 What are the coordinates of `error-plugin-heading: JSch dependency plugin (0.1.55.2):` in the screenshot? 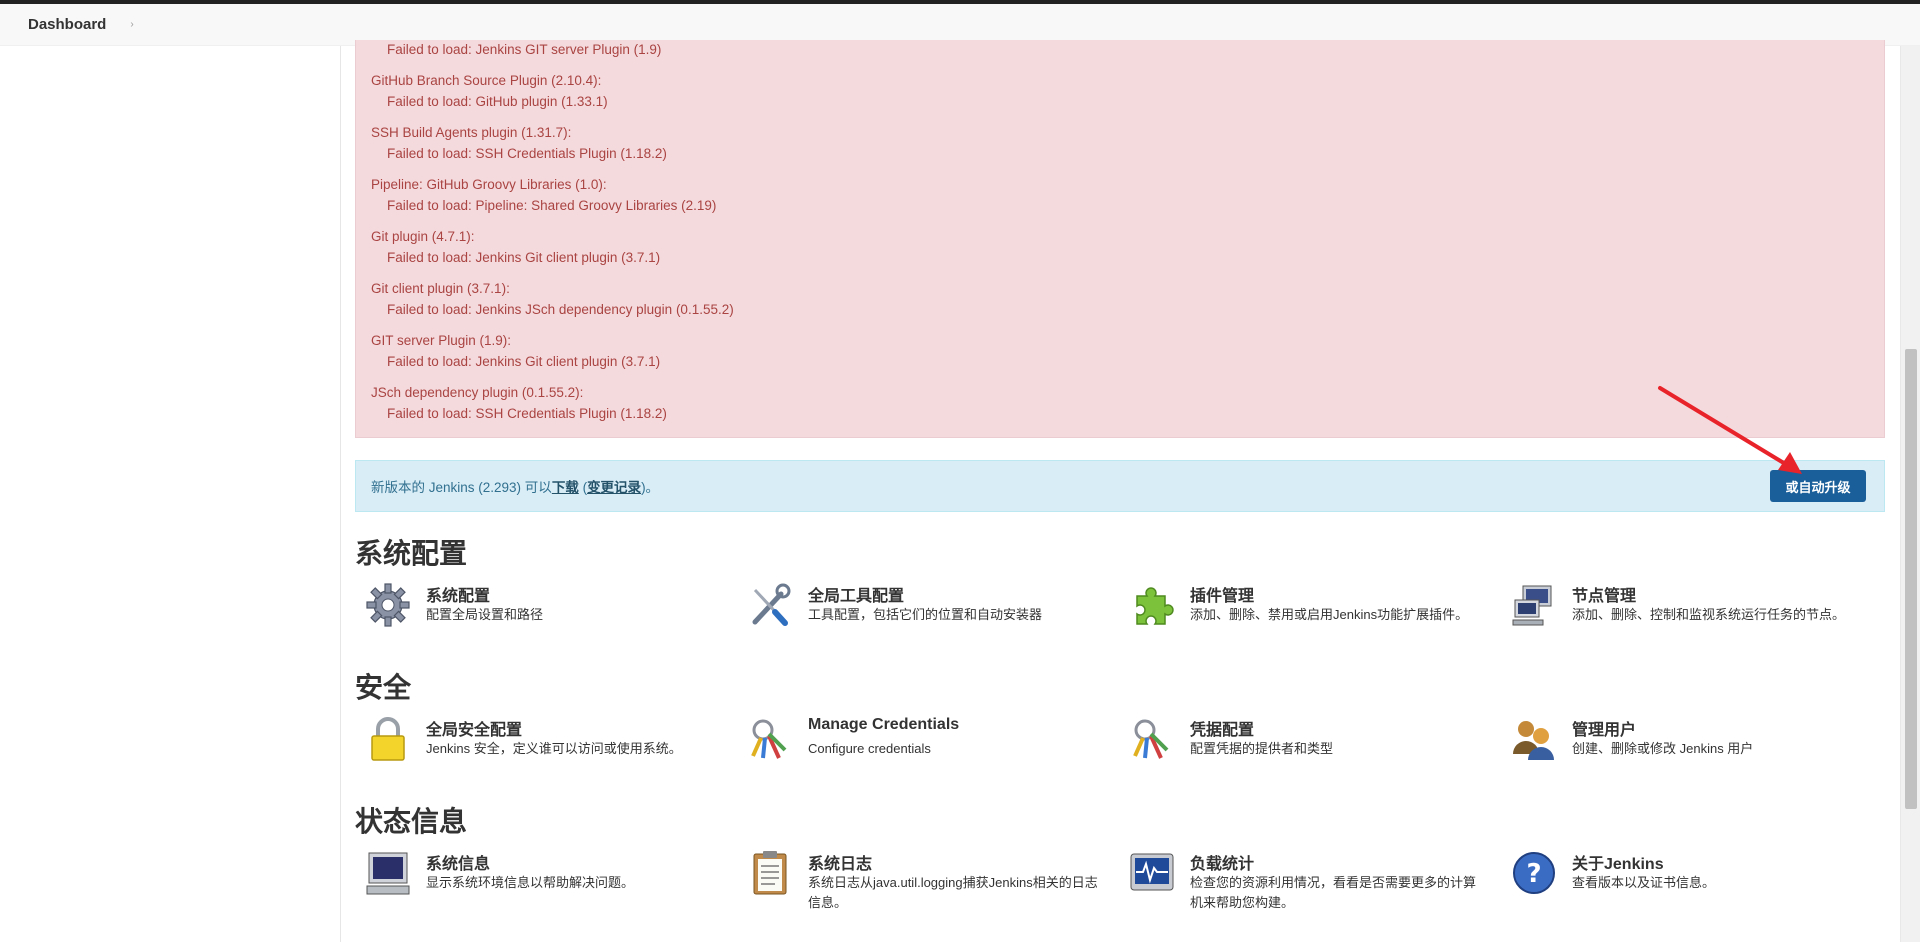 It's located at (477, 392).